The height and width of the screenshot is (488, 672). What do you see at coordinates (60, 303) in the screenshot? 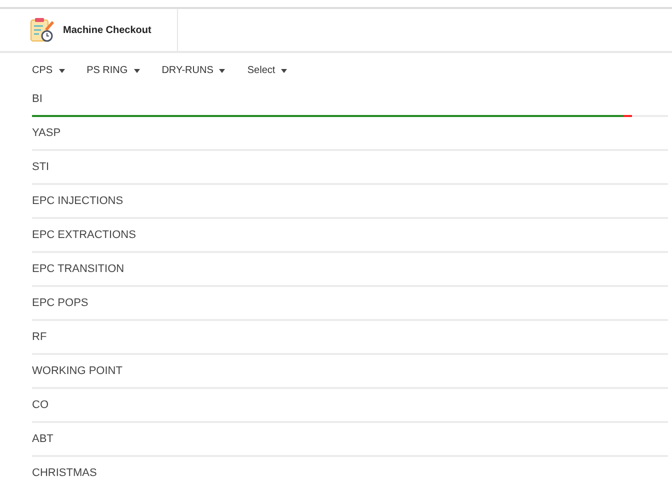
I see `section-link: EPC POPS` at bounding box center [60, 303].